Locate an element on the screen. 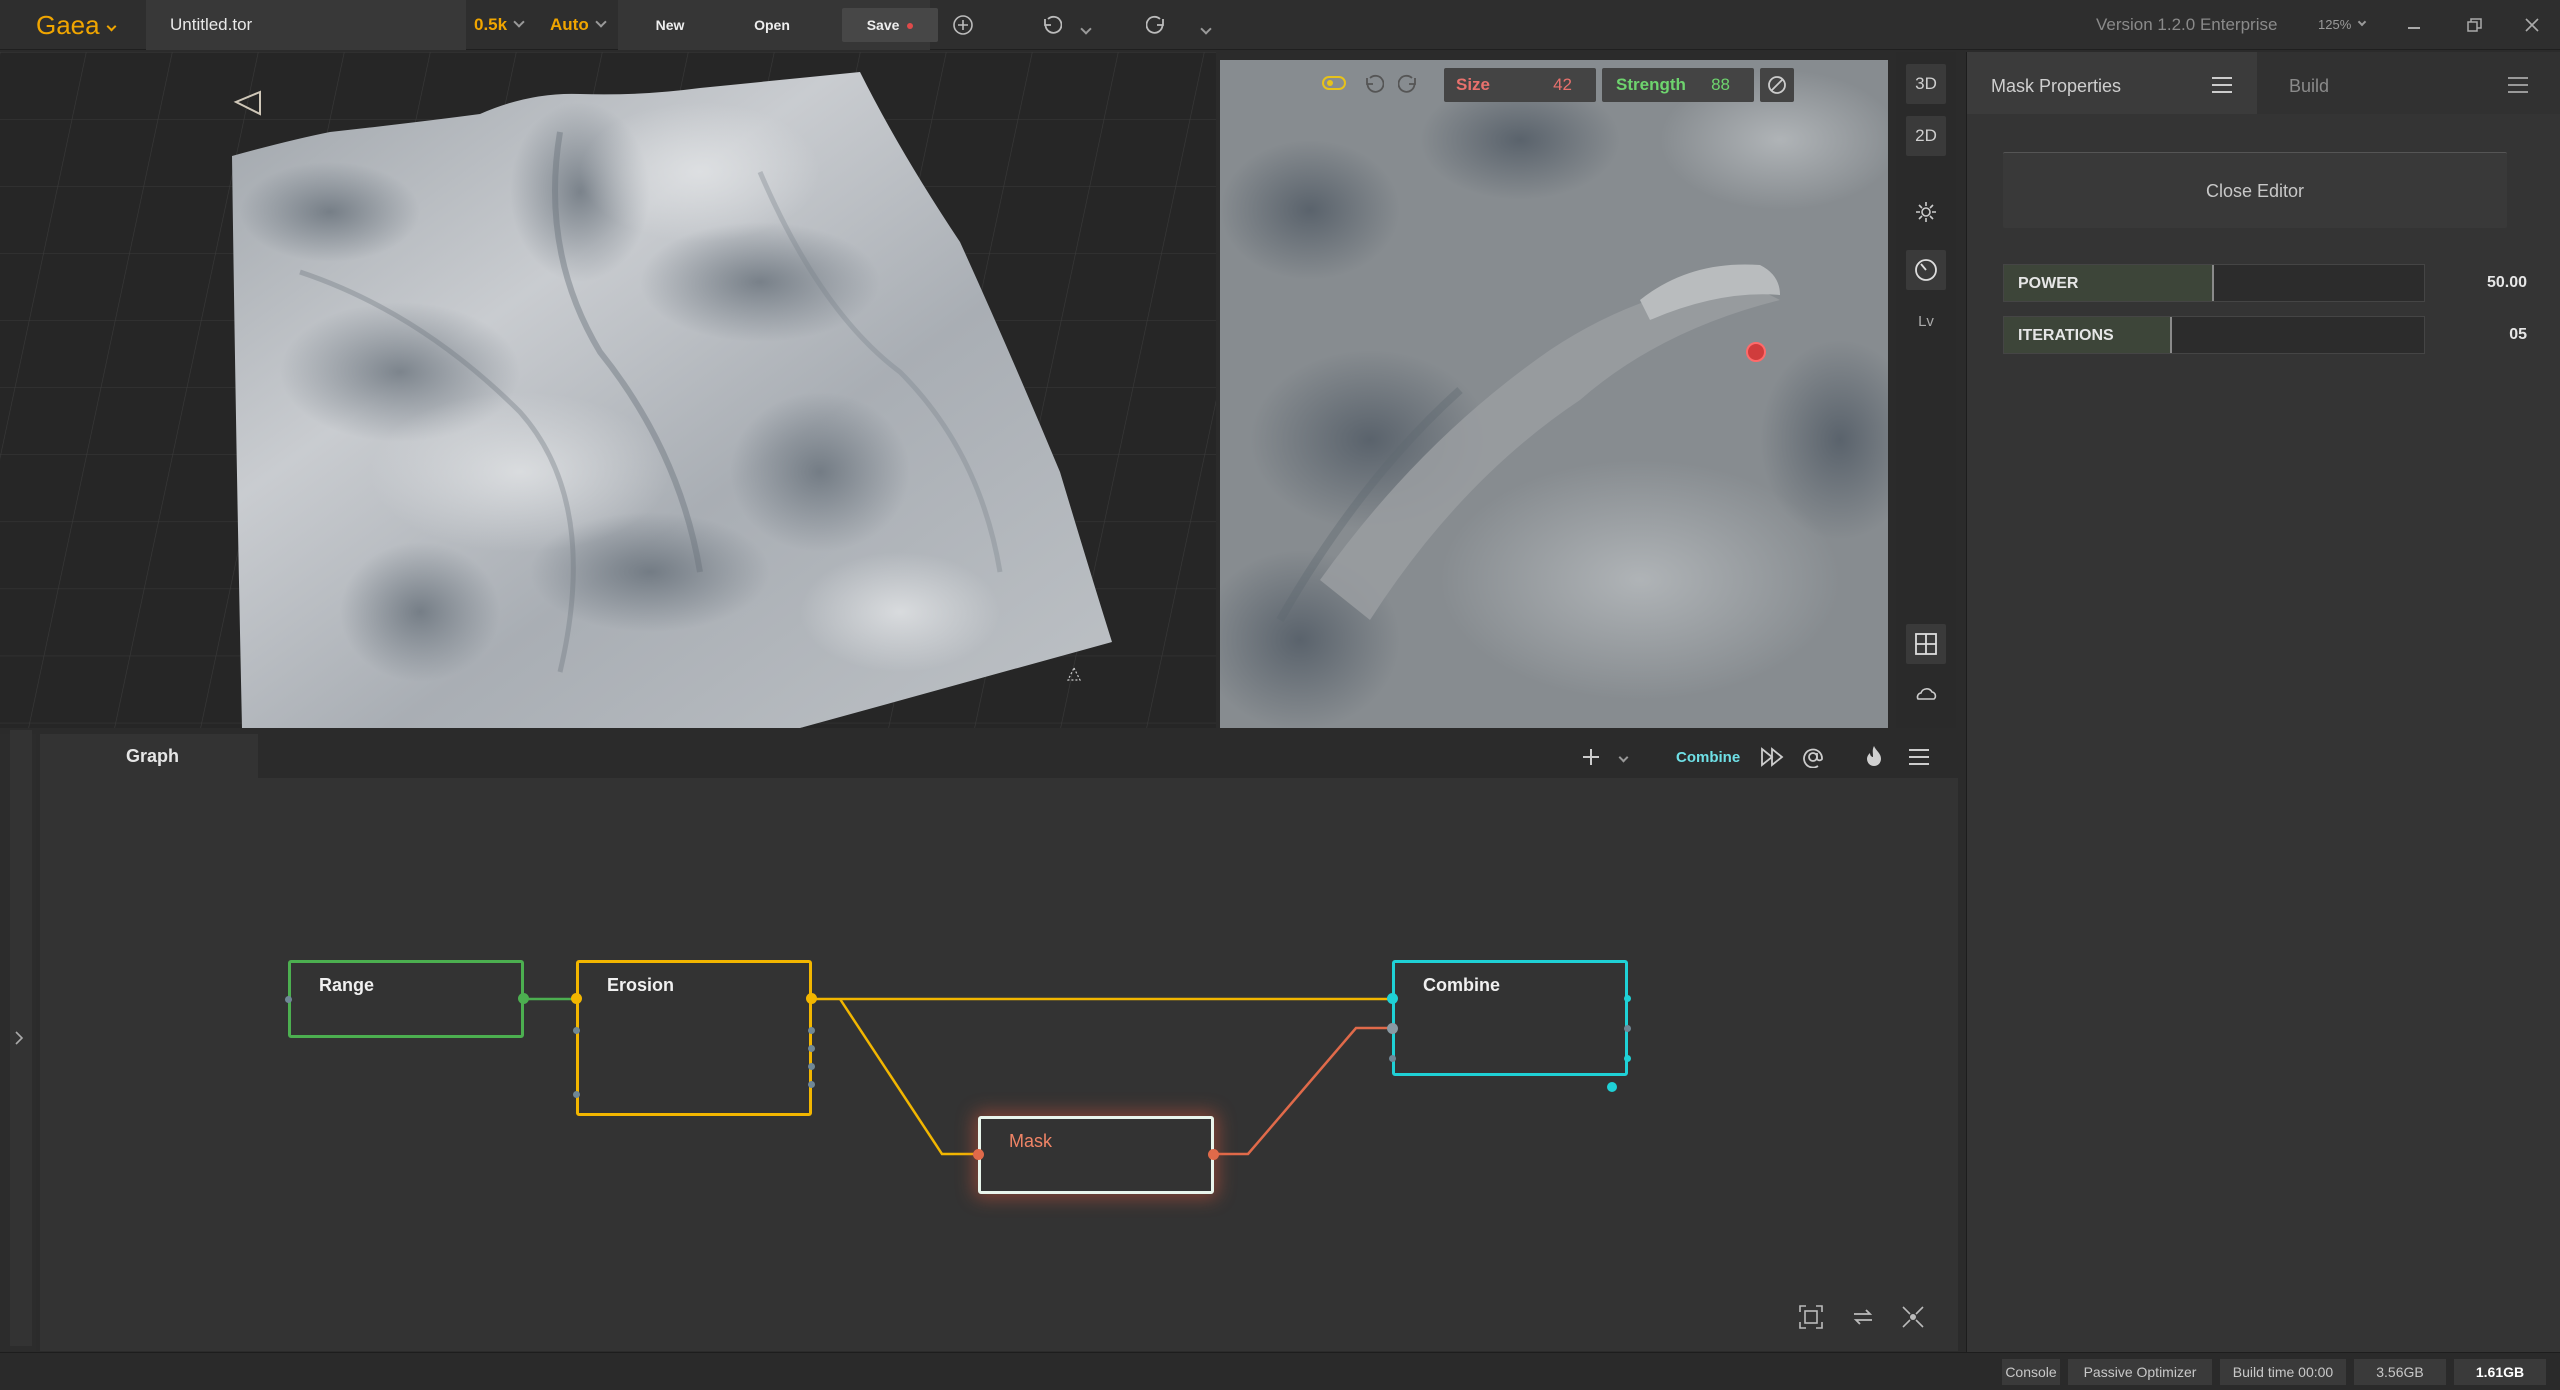 The image size is (2560, 1390). node-erosion-output-2-port is located at coordinates (811, 1030).